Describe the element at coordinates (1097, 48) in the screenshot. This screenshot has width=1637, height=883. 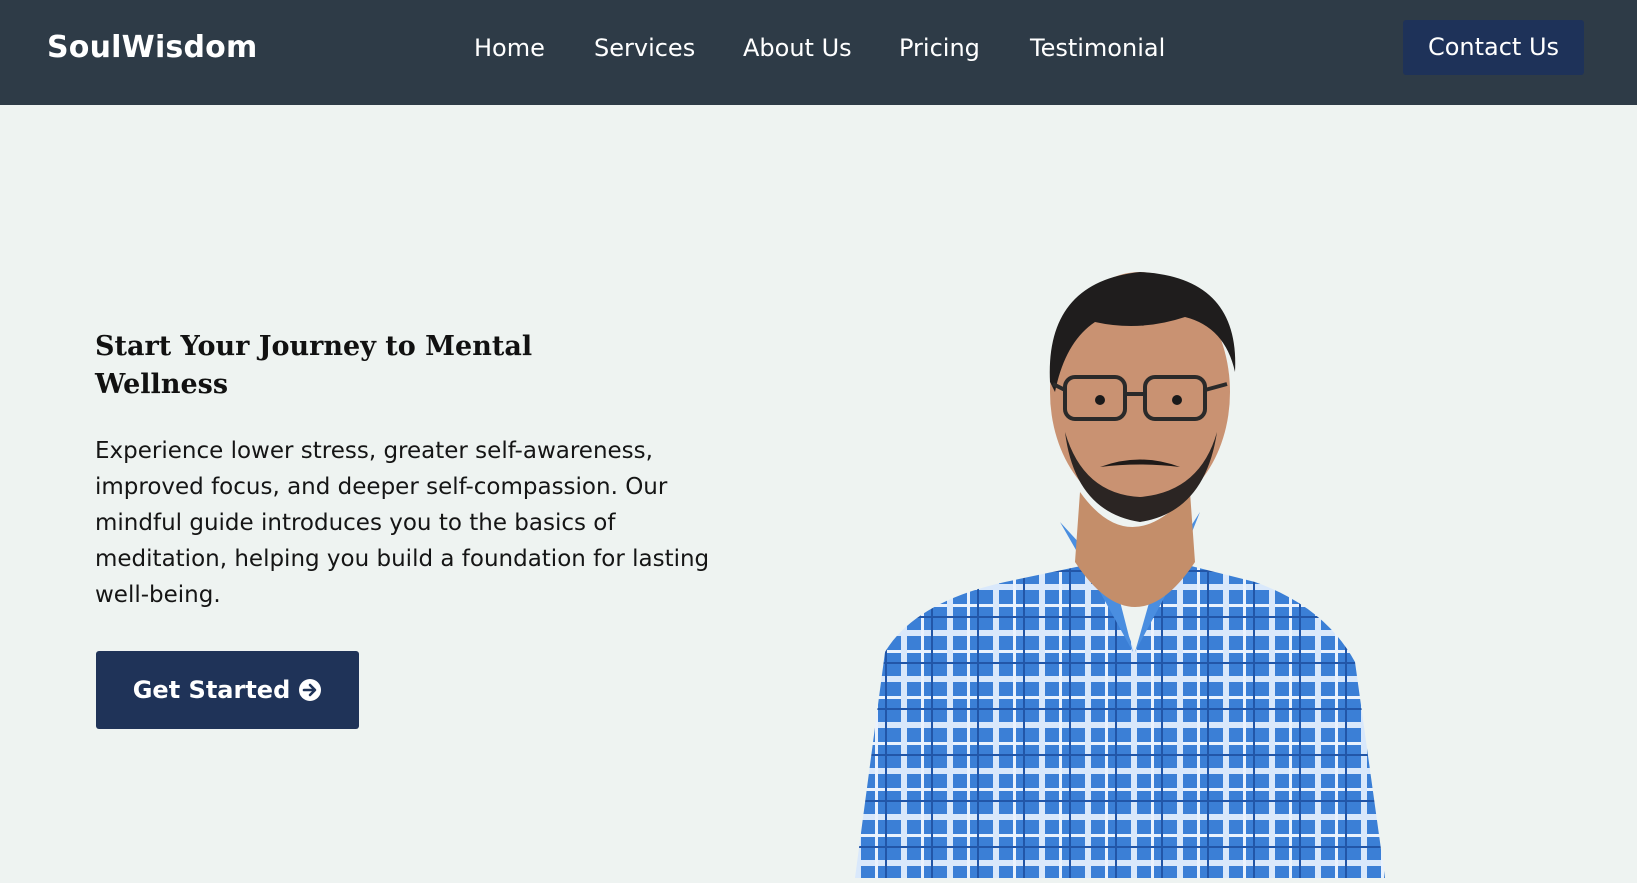
I see `nav-link-testimonial: Testimonial` at that location.